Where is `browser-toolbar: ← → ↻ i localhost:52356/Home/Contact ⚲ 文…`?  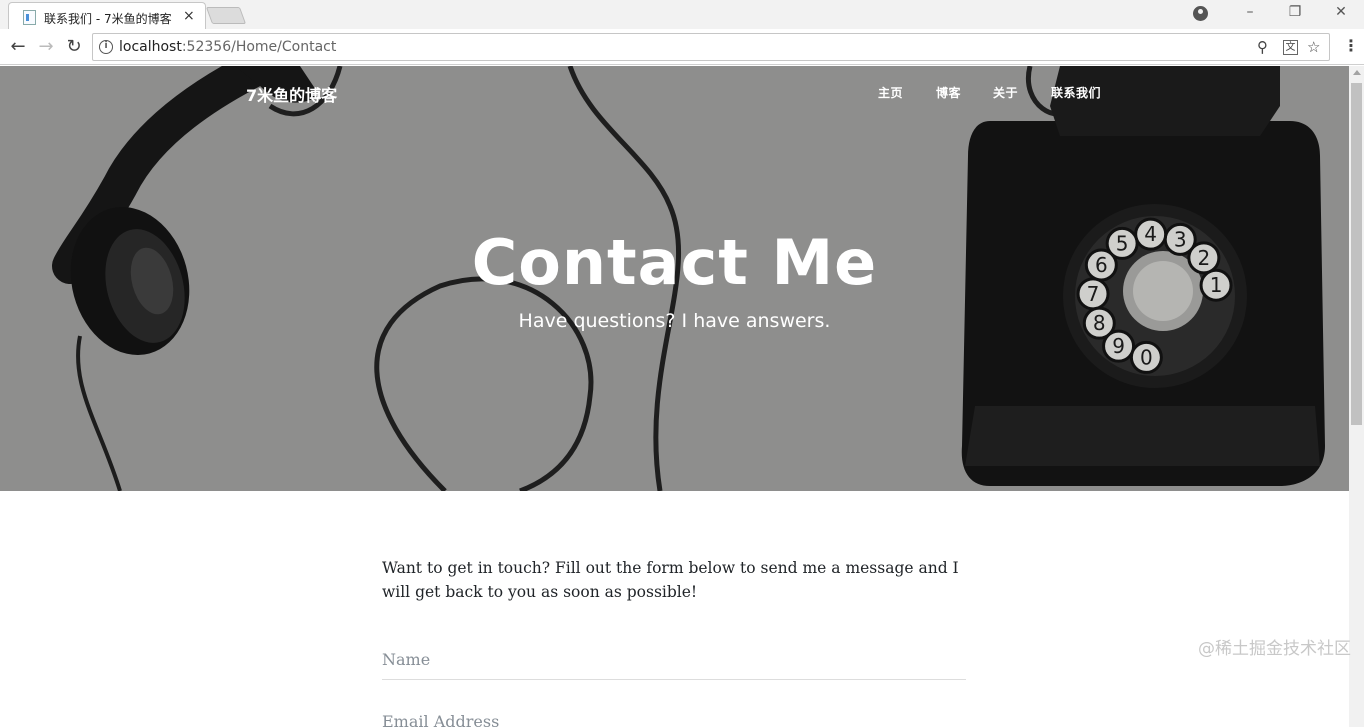 browser-toolbar: ← → ↻ i localhost:52356/Home/Contact ⚲ 文… is located at coordinates (682, 47).